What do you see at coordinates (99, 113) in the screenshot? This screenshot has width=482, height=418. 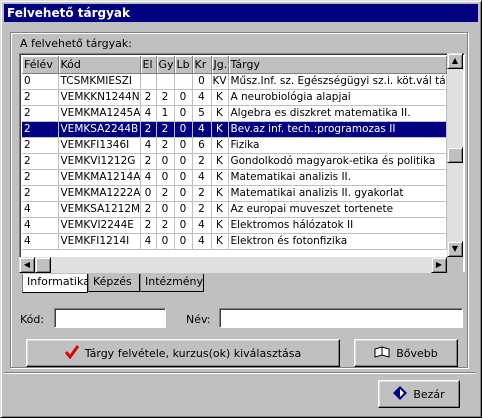 I see `table-cell: VEMKMA1245A` at bounding box center [99, 113].